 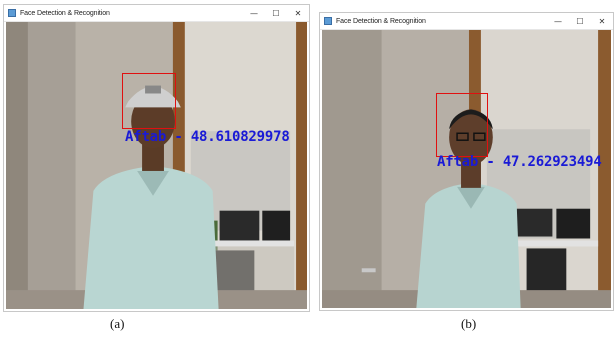 I want to click on recognition-label: Aftab - 47.262923494, so click(x=519, y=162).